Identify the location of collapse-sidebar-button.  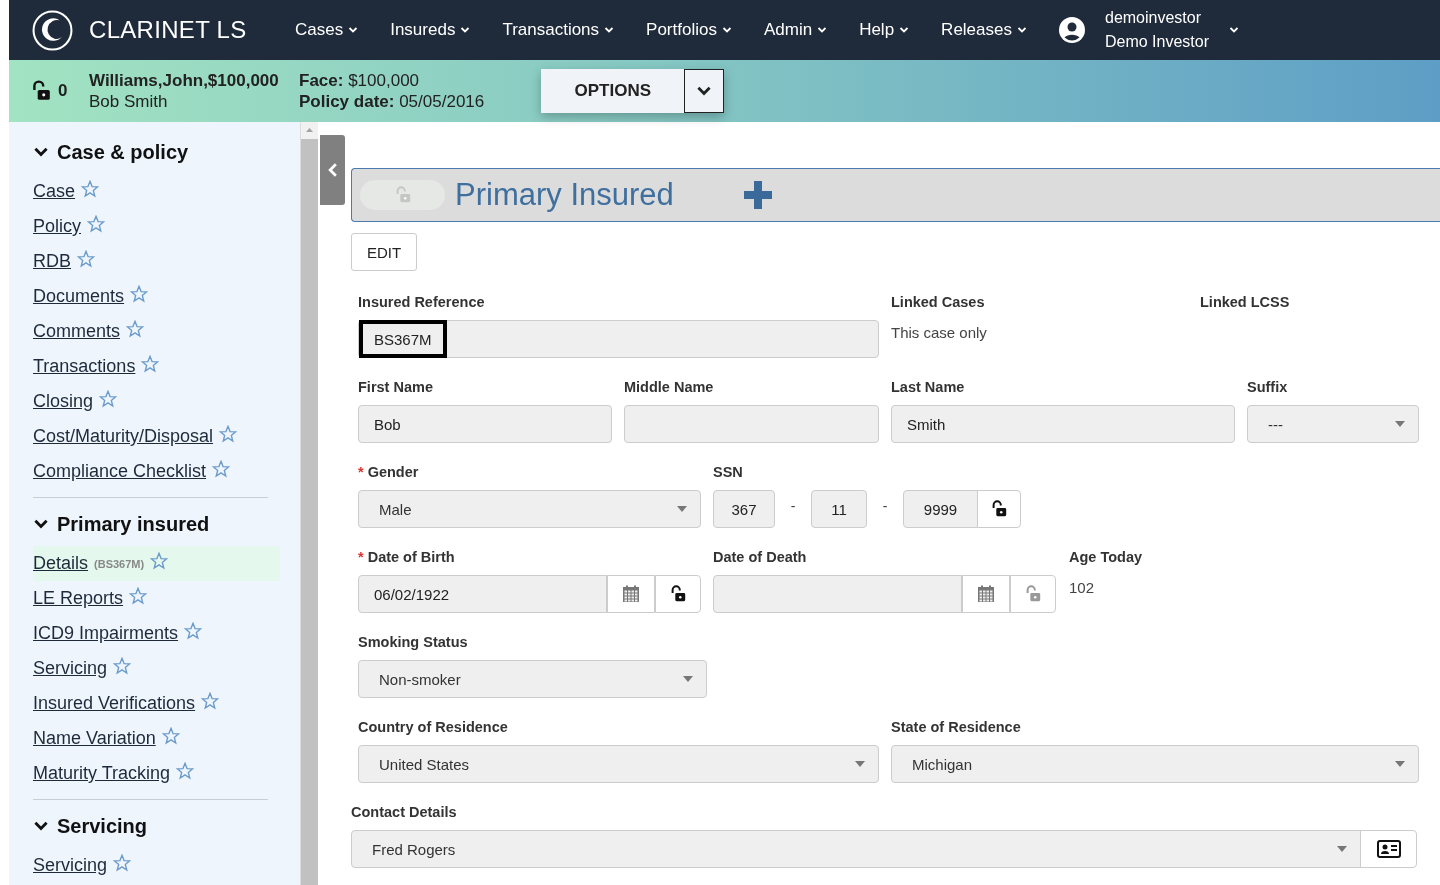
(332, 170).